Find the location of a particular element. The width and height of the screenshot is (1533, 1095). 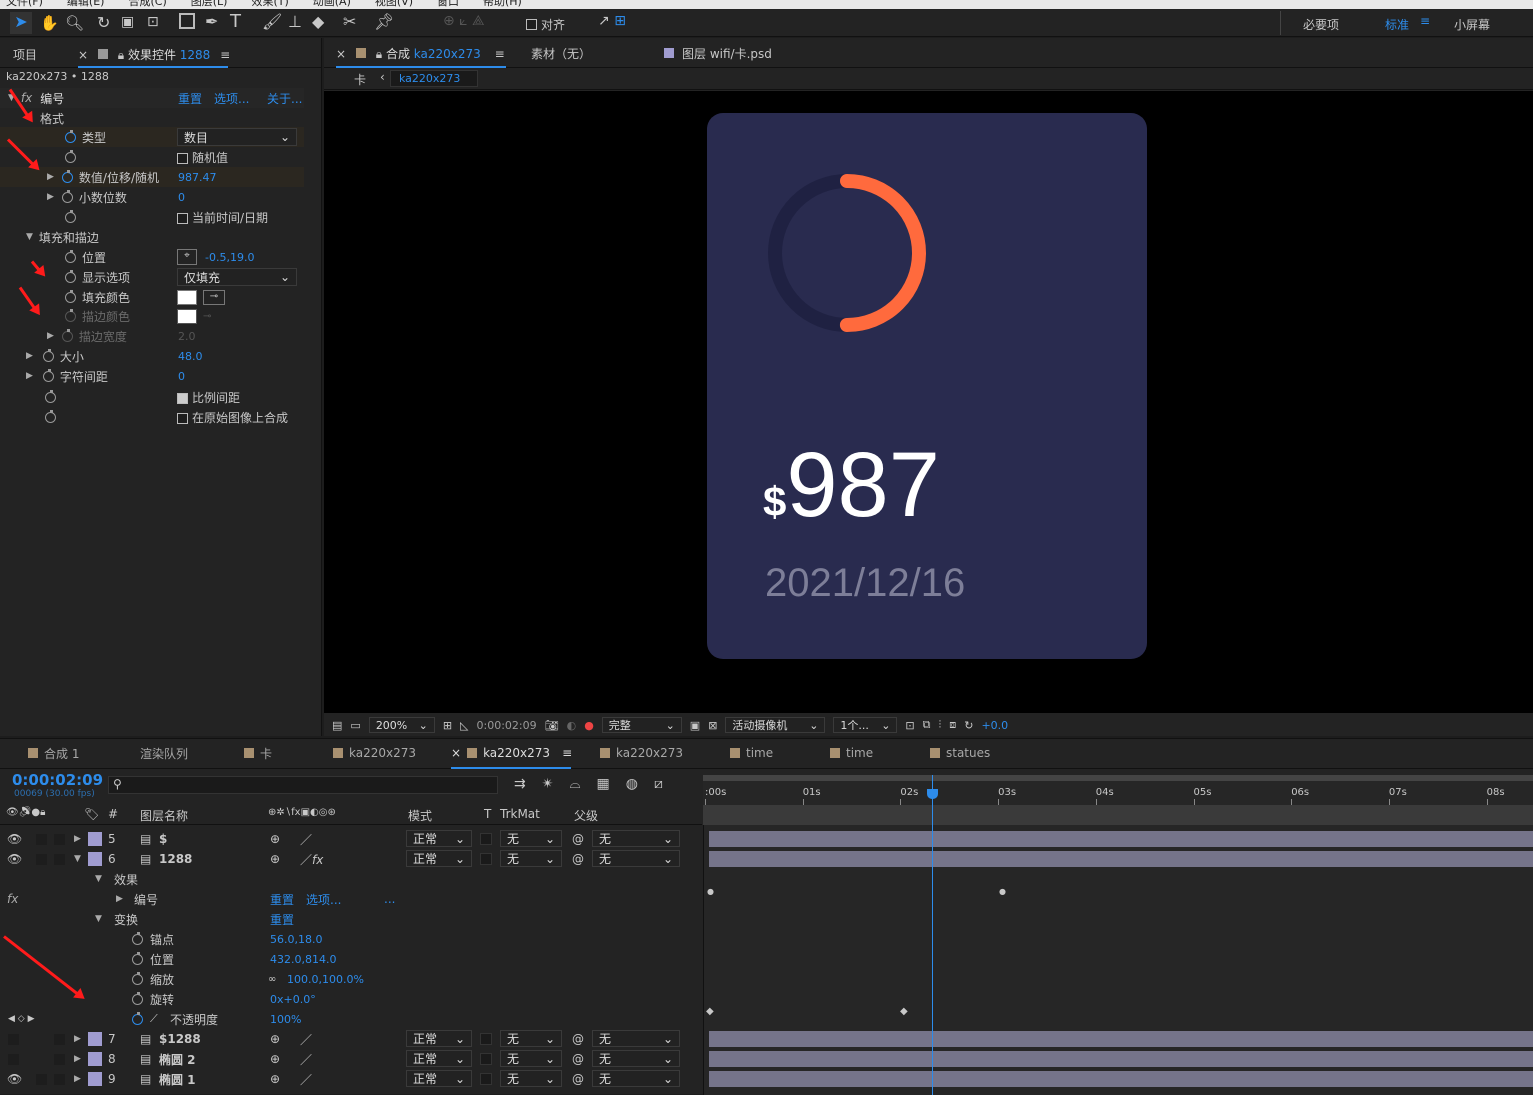

roto-brush-tool-icon: ✂ is located at coordinates (349, 21).